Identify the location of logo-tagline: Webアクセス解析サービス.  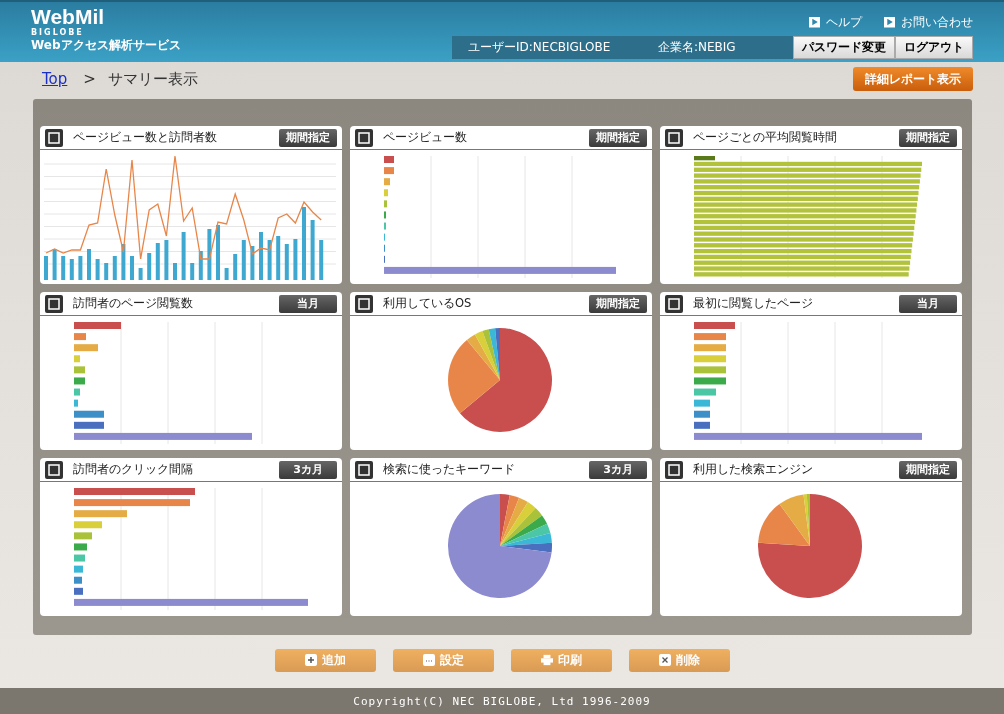
(106, 45).